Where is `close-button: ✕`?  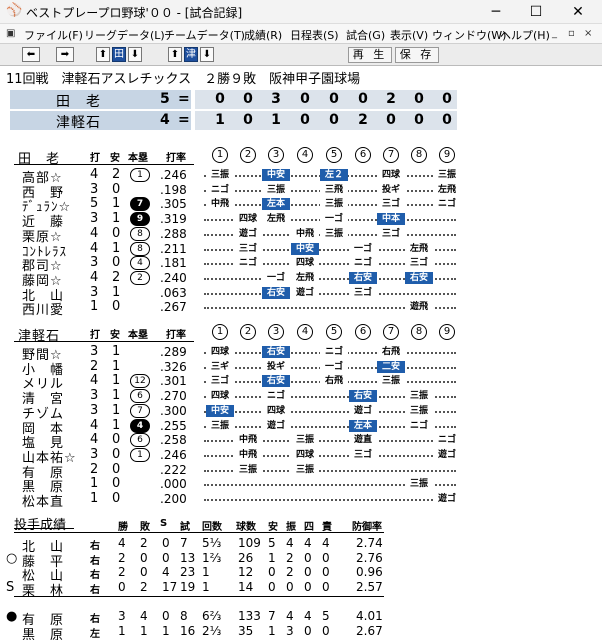 close-button: ✕ is located at coordinates (578, 12).